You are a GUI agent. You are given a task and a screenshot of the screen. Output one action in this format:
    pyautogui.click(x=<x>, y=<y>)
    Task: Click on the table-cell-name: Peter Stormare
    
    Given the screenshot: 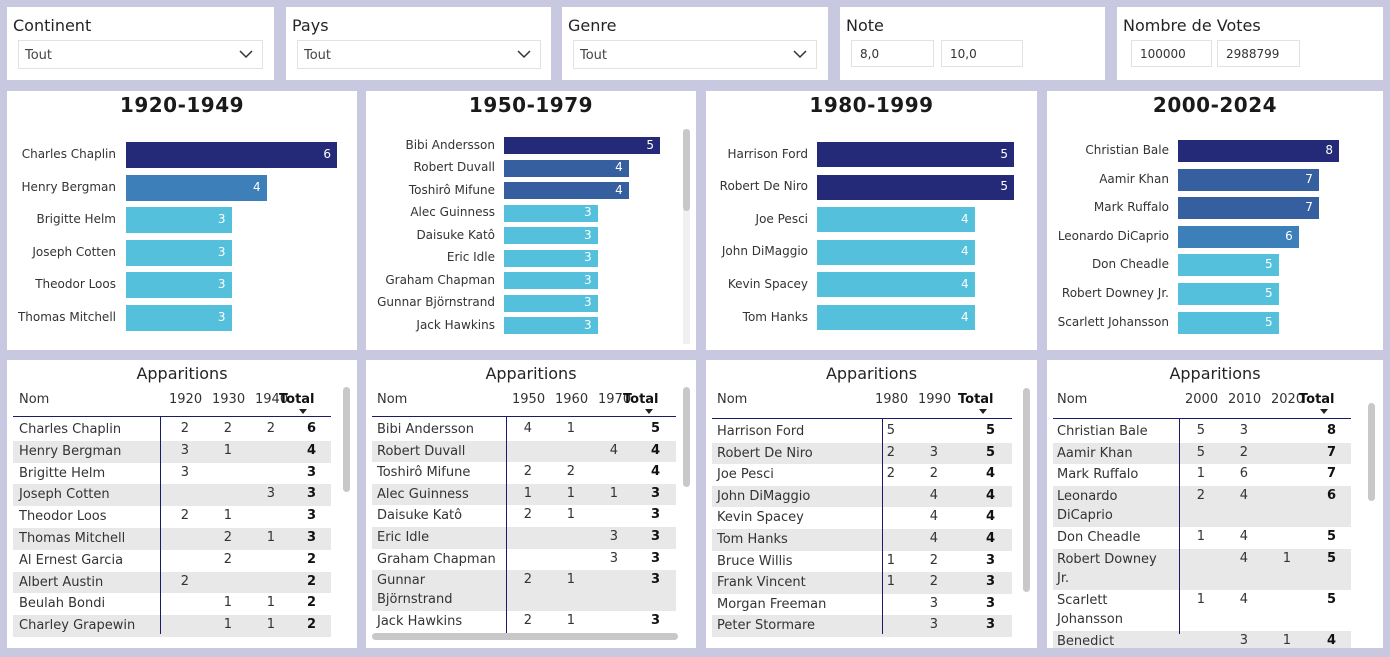 What is the action you would take?
    pyautogui.click(x=766, y=626)
    